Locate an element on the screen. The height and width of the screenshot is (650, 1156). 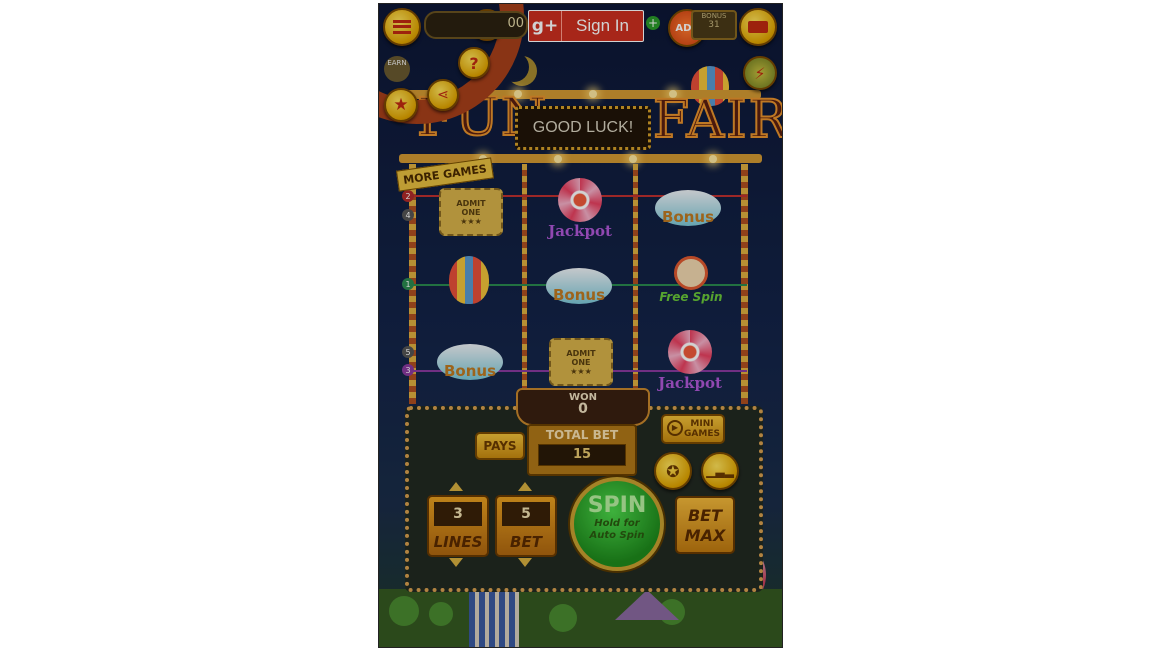
trophy-icon: ✪ is located at coordinates (673, 471).